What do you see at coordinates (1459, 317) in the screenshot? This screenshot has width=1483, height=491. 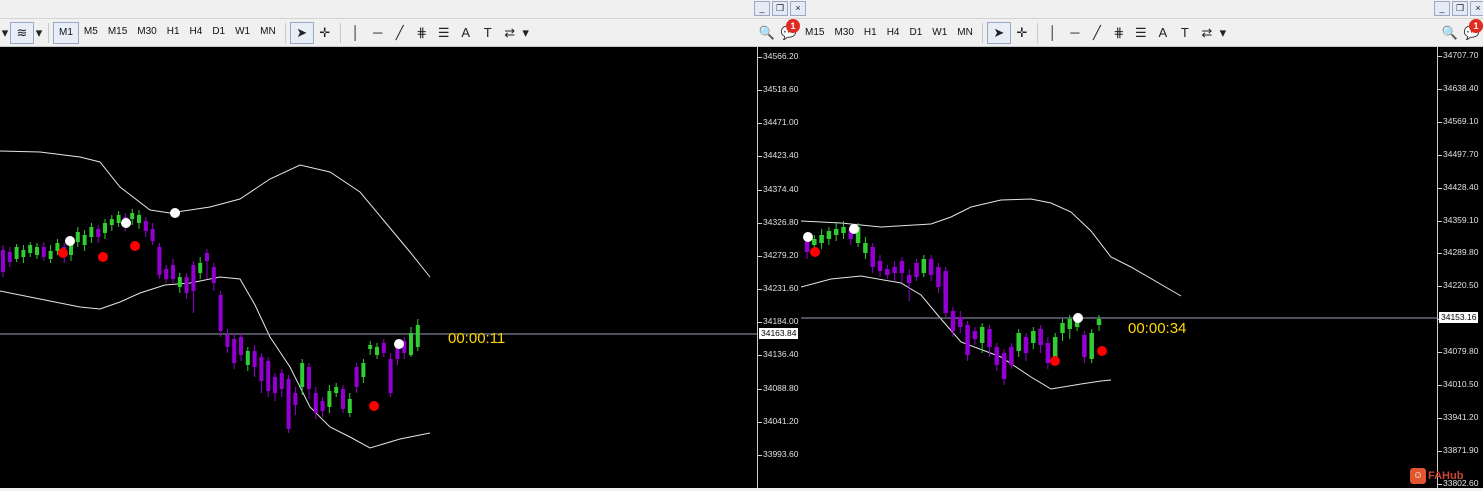 I see `current-price-tag: 34153.16` at bounding box center [1459, 317].